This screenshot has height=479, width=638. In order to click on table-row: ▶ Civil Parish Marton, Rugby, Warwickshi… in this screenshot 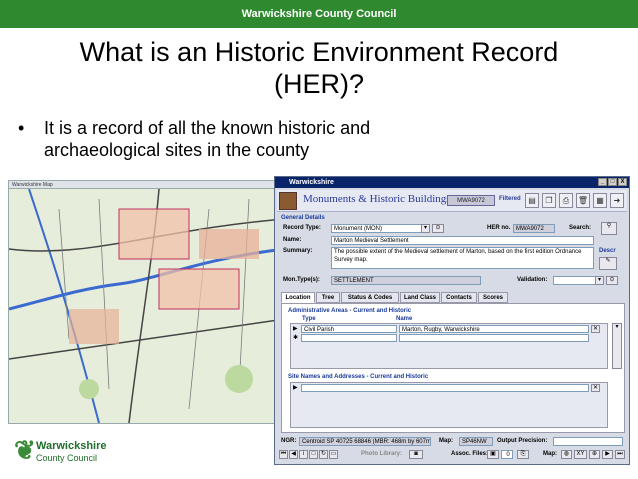, I will do `click(449, 329)`.